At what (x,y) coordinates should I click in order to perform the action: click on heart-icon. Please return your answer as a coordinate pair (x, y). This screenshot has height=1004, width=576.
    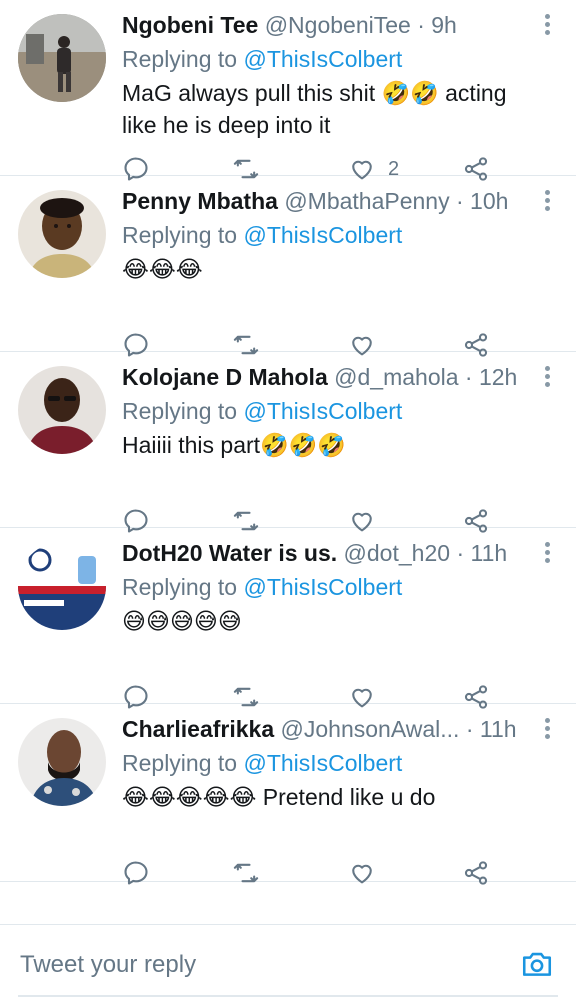
    Looking at the image, I should click on (362, 874).